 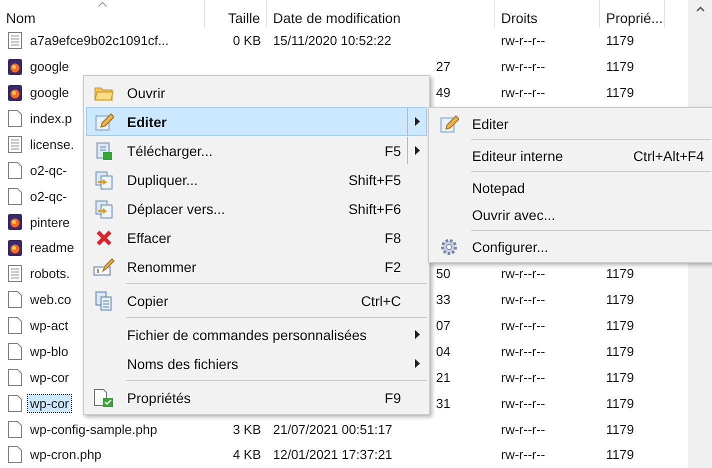 I want to click on modified-date: 04, so click(x=443, y=351).